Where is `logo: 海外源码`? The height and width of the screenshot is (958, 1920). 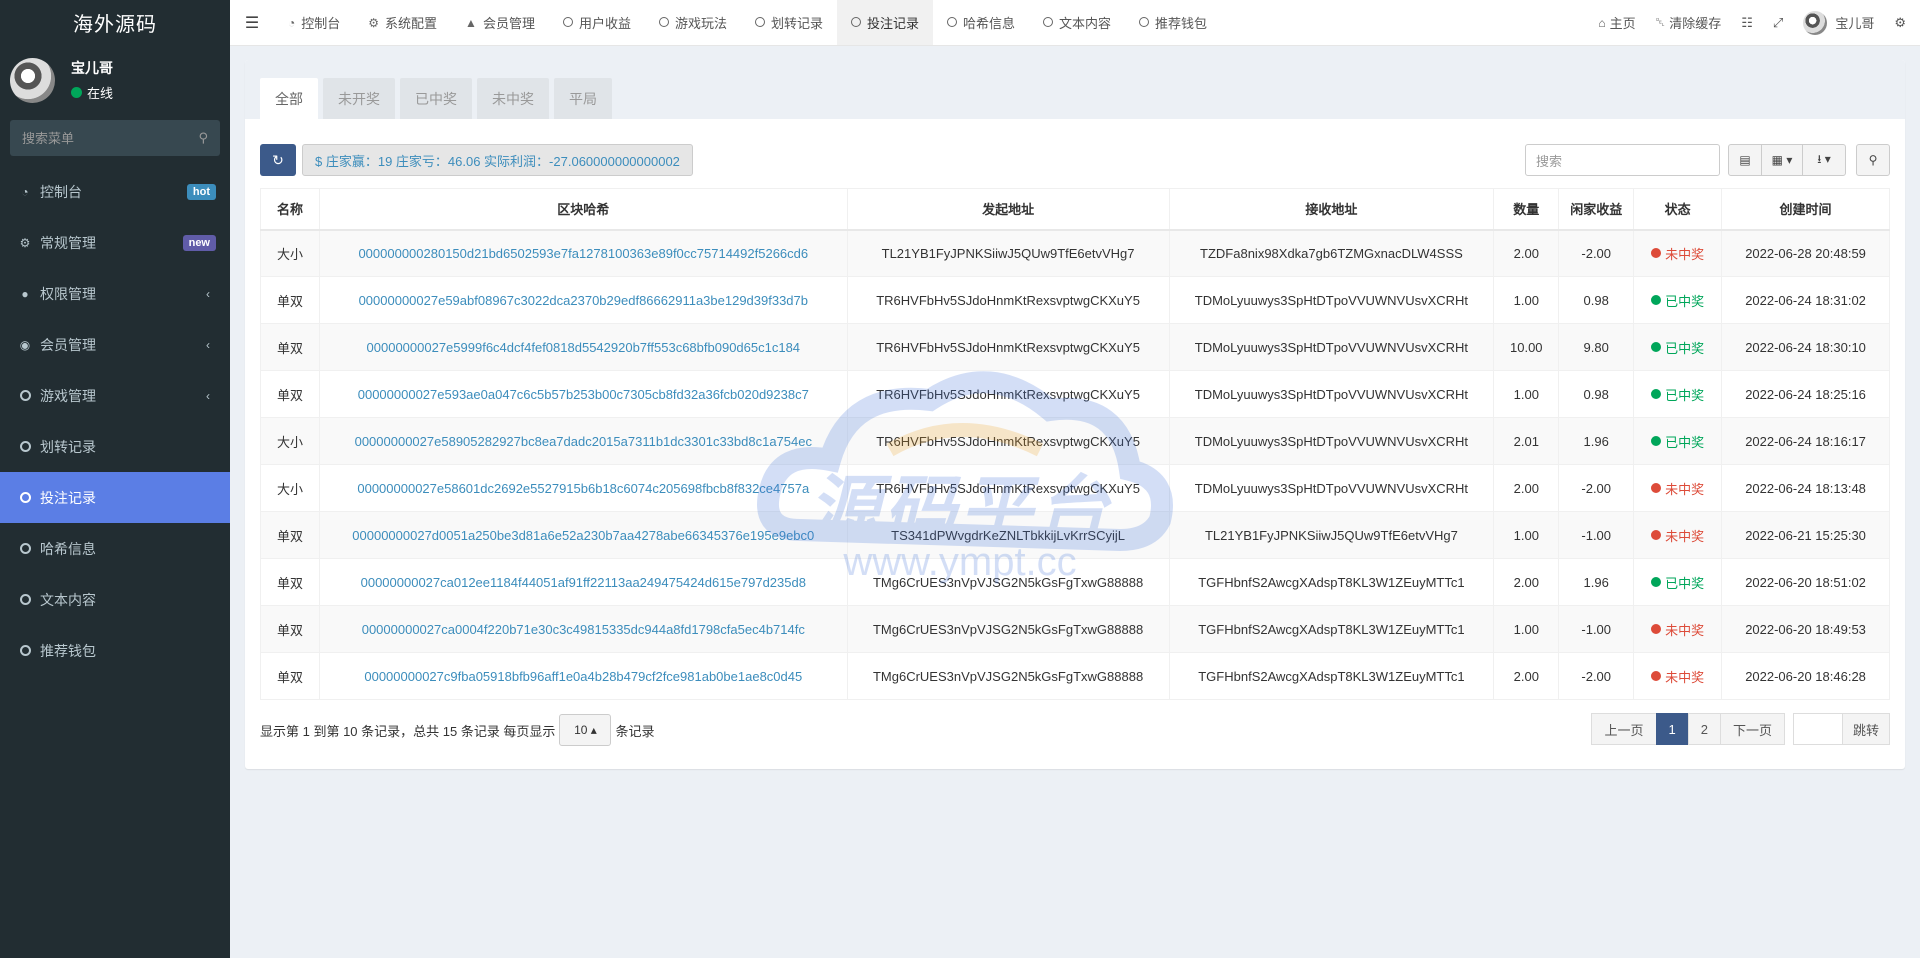 logo: 海外源码 is located at coordinates (115, 22).